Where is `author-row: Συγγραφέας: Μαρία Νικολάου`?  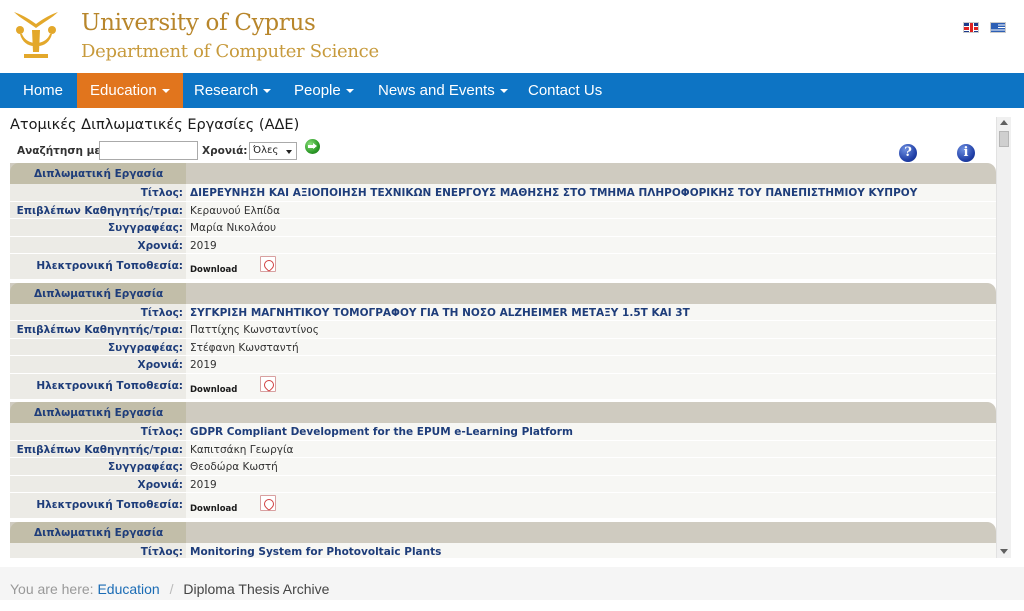 author-row: Συγγραφέας: Μαρία Νικολάου is located at coordinates (503, 228).